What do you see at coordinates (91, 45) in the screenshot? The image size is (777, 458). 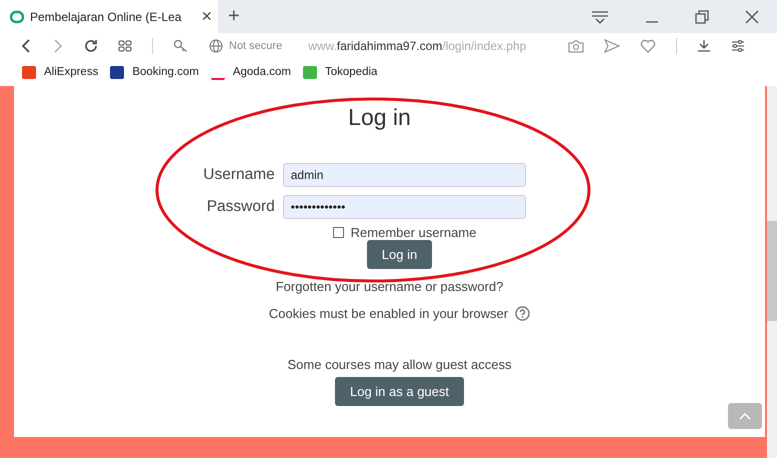 I see `reload-icon` at bounding box center [91, 45].